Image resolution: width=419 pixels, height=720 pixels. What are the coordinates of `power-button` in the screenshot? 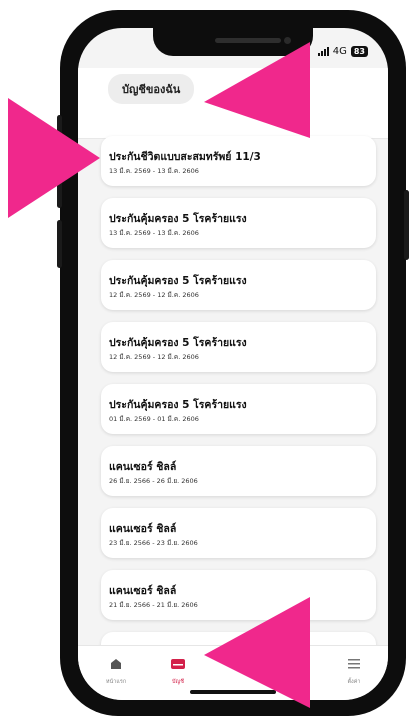 It's located at (406, 225).